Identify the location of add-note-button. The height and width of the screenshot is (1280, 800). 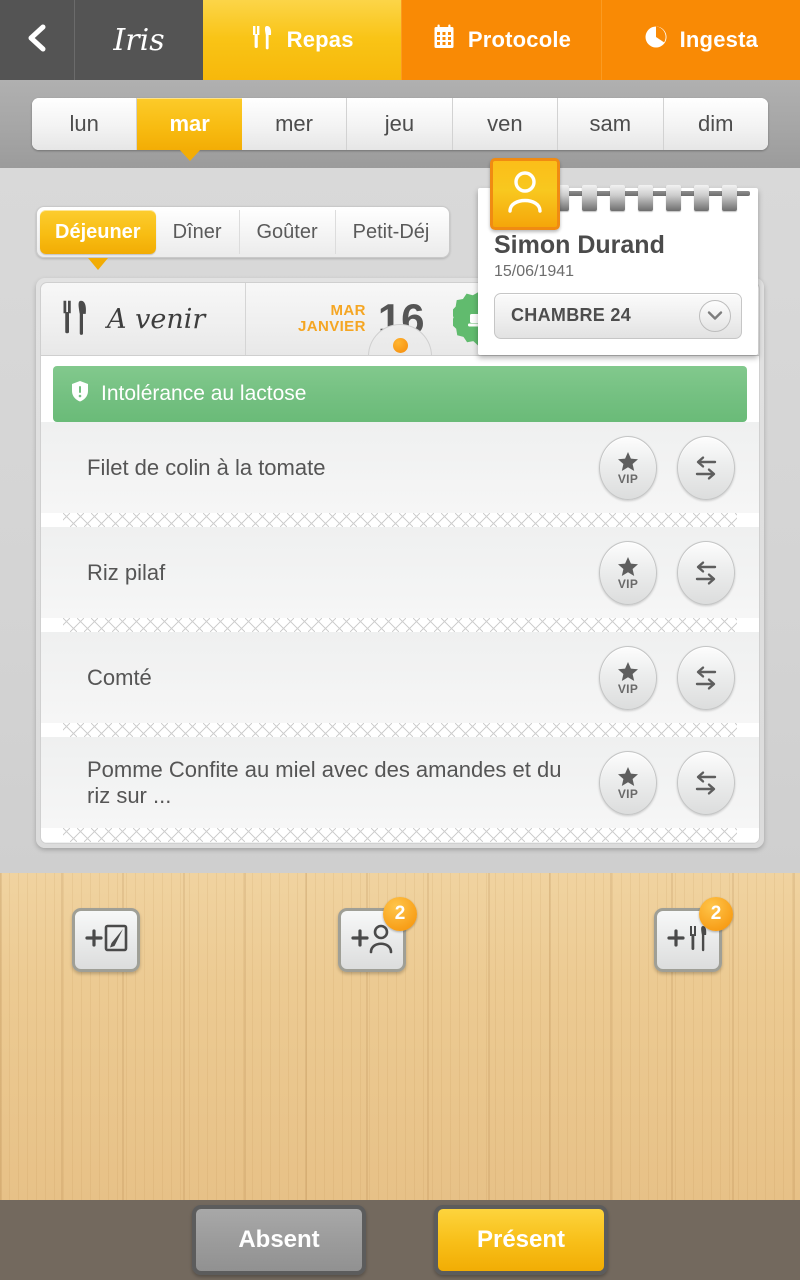
(106, 940).